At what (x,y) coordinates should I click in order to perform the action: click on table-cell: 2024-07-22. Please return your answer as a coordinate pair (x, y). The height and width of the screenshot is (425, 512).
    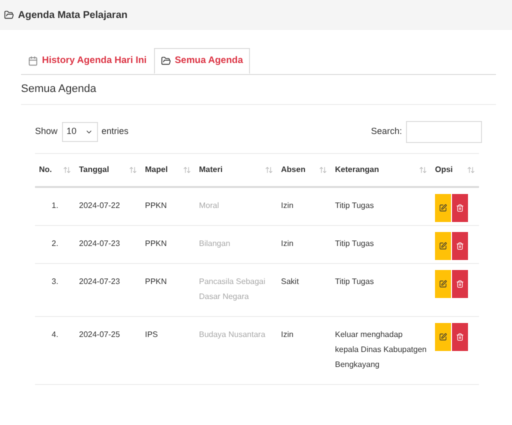
    Looking at the image, I should click on (108, 206).